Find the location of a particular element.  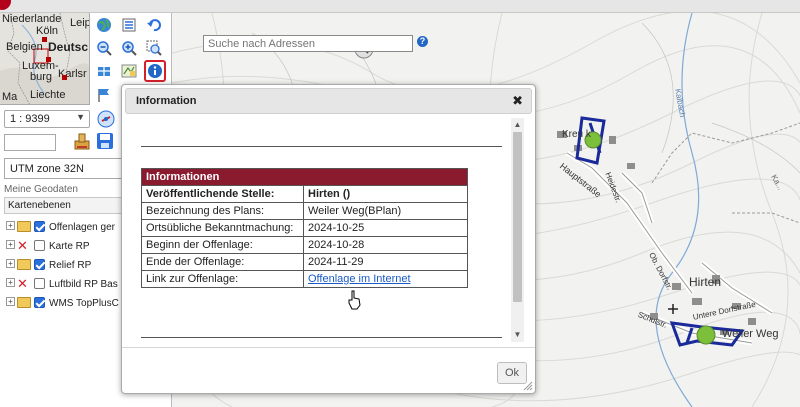

top-bar is located at coordinates (400, 6).